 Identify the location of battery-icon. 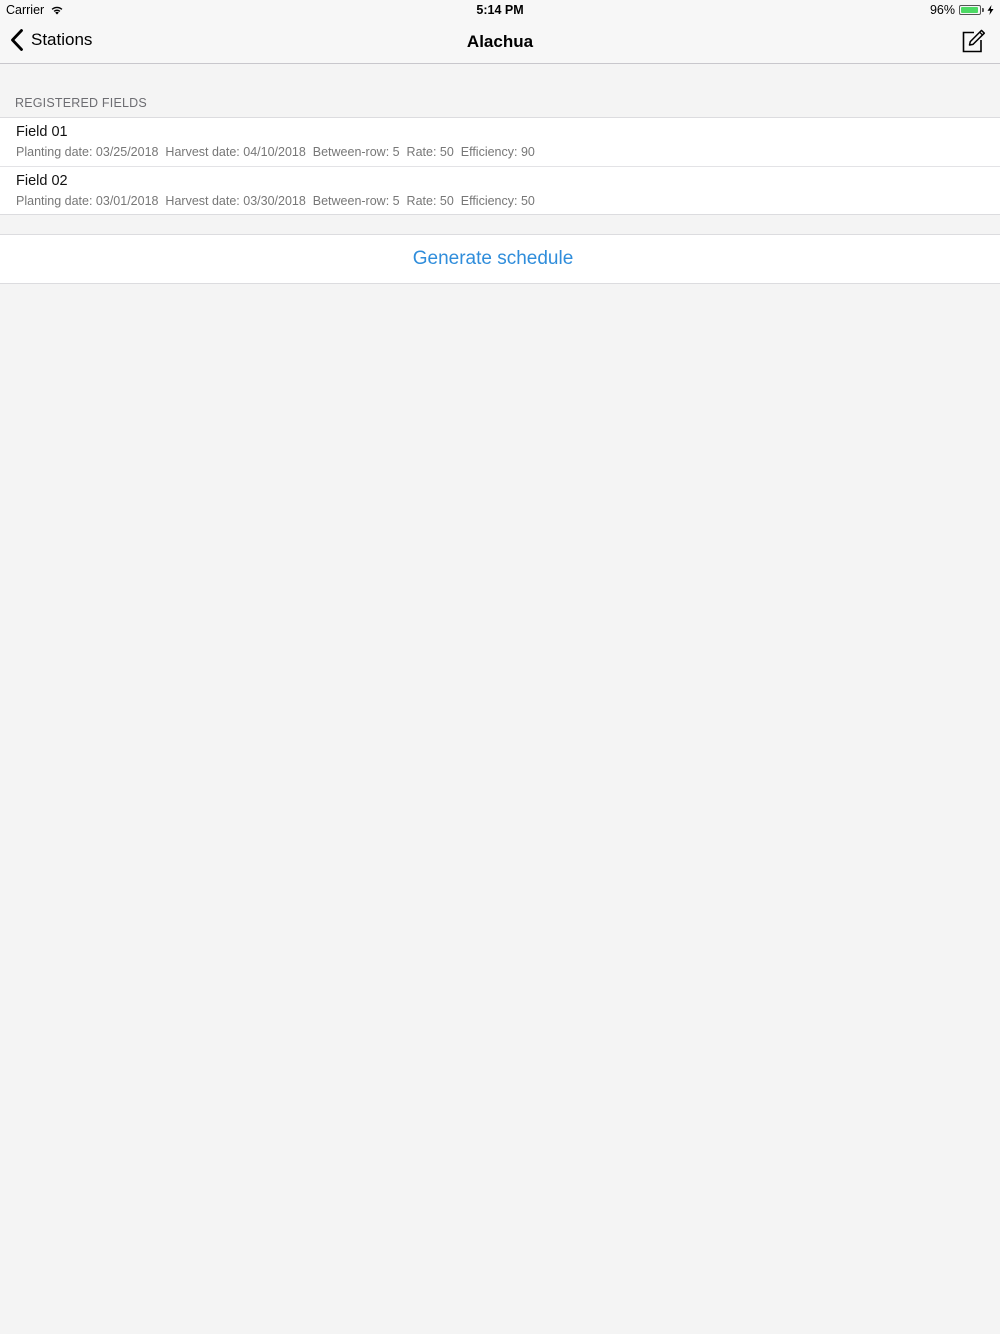
(970, 10).